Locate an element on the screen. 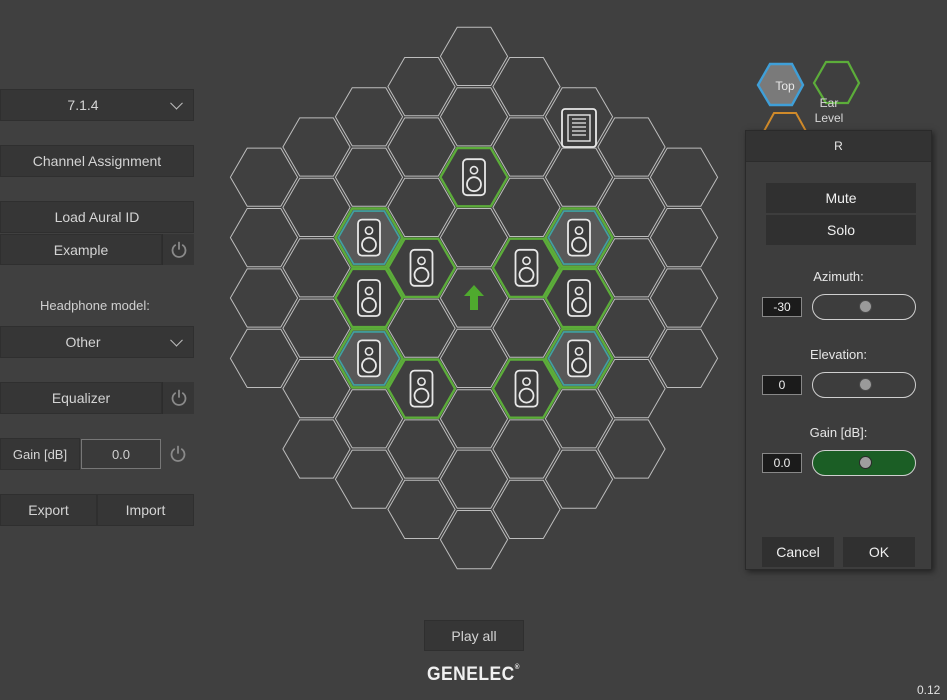 Image resolution: width=947 pixels, height=700 pixels. listener-direction-arrow-icon is located at coordinates (474, 297).